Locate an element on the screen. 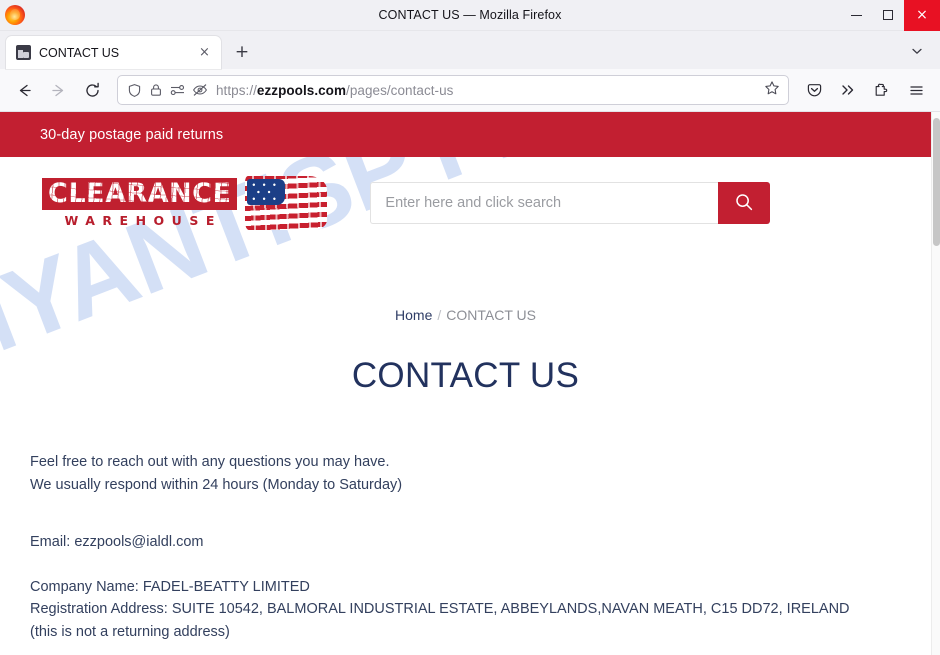  company-name-line: Company Name: FADEL-BEATTY LIMITED is located at coordinates (170, 586).